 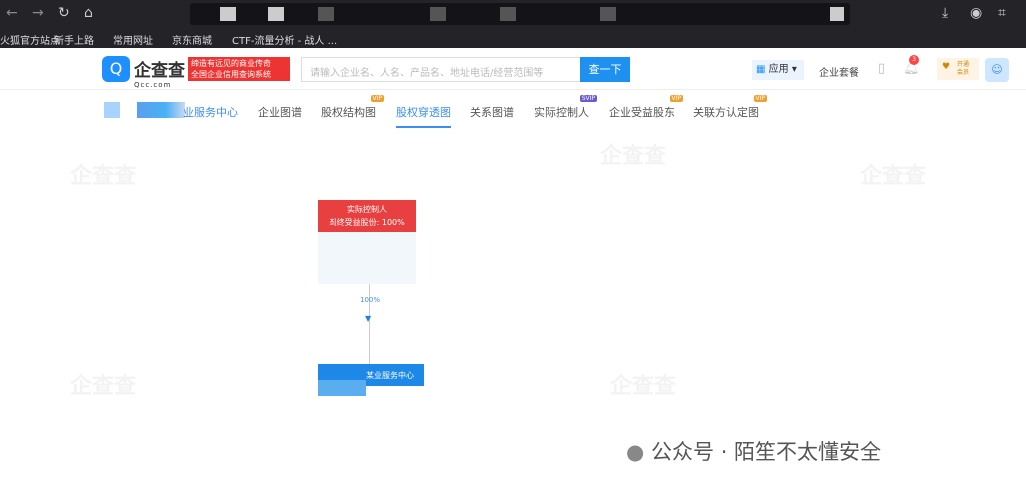 What do you see at coordinates (64, 13) in the screenshot?
I see `reload-icon: ↻` at bounding box center [64, 13].